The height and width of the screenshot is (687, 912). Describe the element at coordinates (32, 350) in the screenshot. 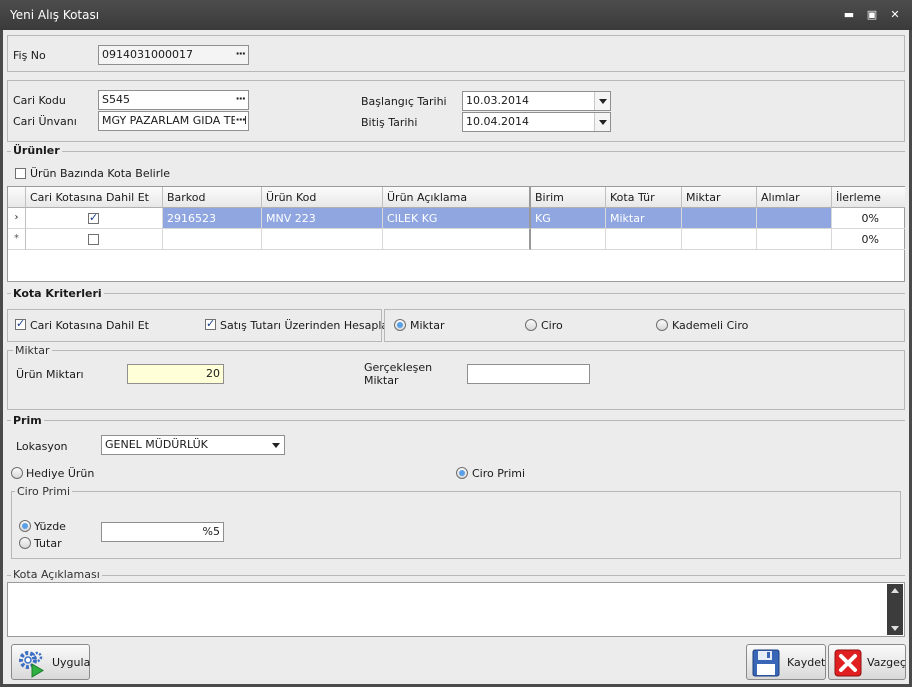

I see `miktar-title: Miktar` at that location.